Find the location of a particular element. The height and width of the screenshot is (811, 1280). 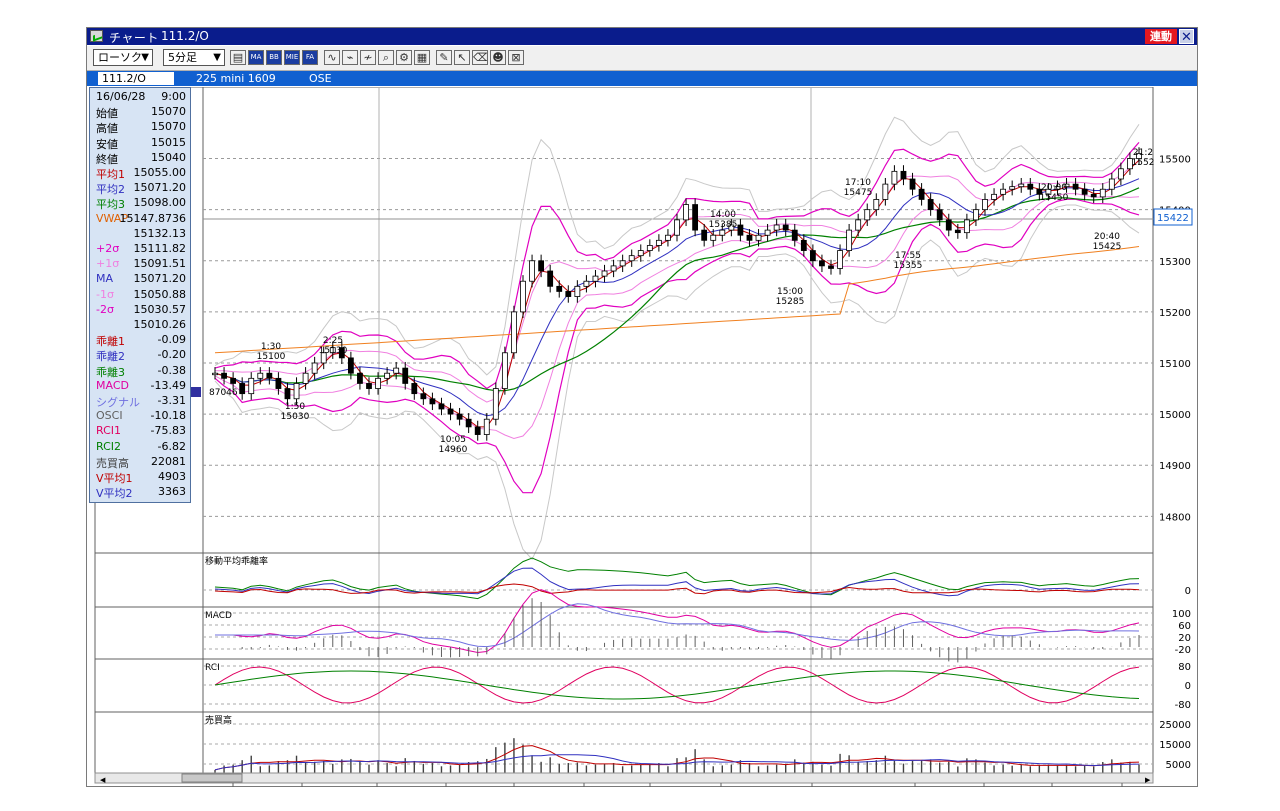

panel-tick-label: 0 is located at coordinates (1188, 591).